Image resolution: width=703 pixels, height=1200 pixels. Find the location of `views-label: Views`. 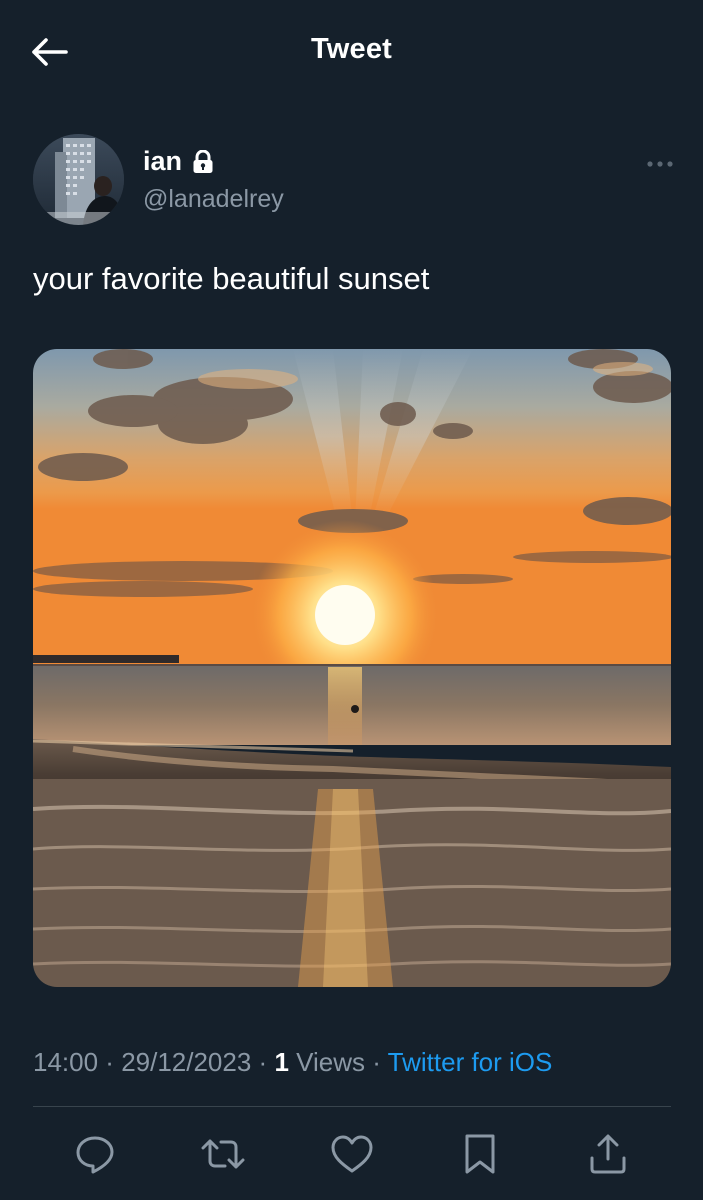

views-label: Views is located at coordinates (327, 1062).